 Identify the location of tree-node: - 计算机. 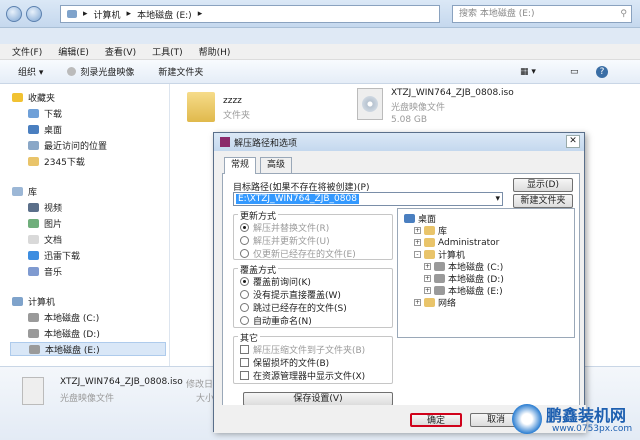
(439, 255).